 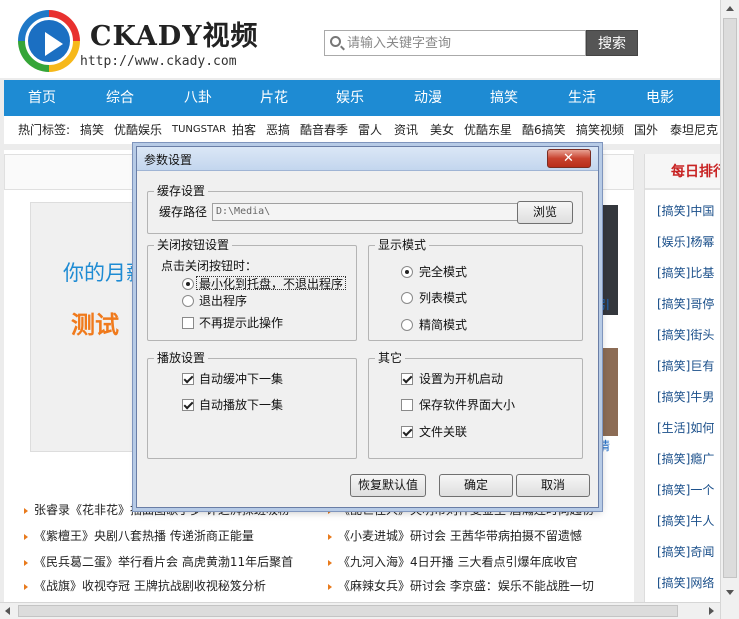 What do you see at coordinates (169, 586) in the screenshot?
I see `news-item: 《战旗》收视夺冠 王牌抗战剧收视秘笈分析` at bounding box center [169, 586].